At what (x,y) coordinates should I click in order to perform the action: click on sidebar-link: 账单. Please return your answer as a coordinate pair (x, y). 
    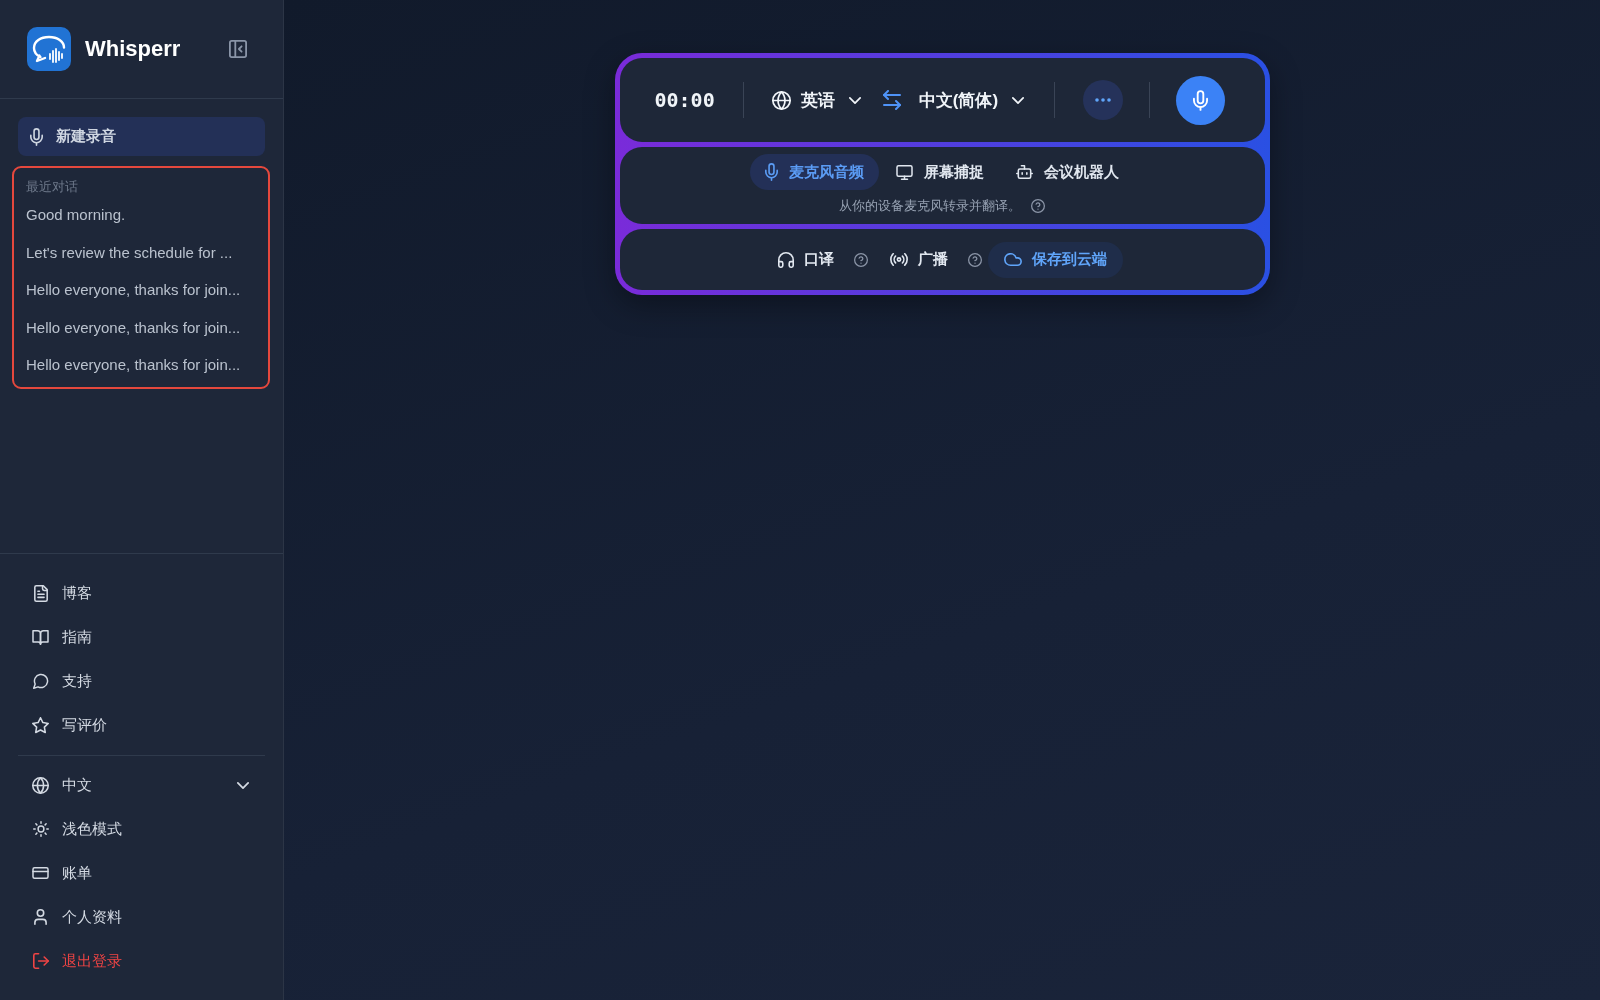
    Looking at the image, I should click on (141, 873).